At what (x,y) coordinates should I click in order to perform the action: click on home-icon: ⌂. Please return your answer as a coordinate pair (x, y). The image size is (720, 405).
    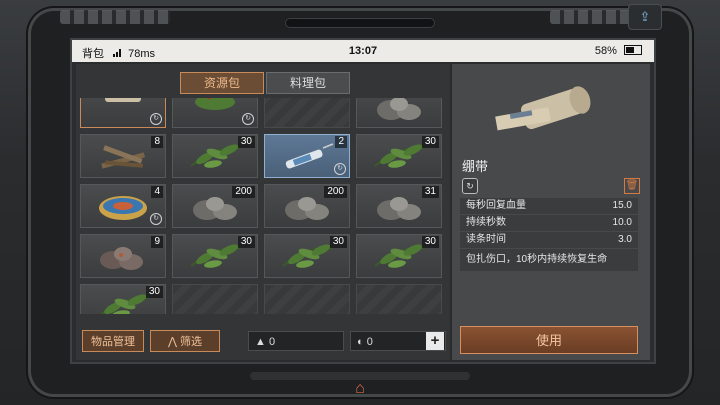
    Looking at the image, I should click on (360, 388).